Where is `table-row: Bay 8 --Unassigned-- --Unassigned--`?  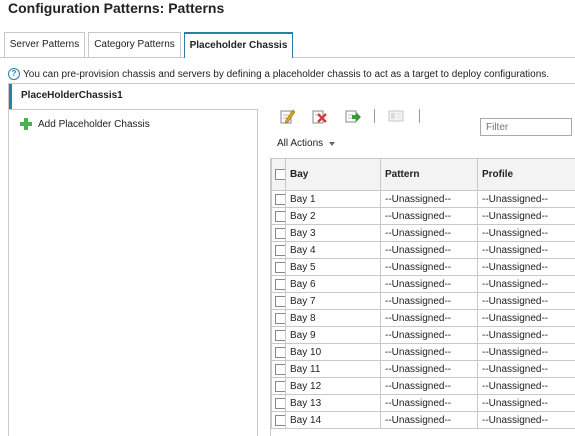 table-row: Bay 8 --Unassigned-- --Unassigned-- is located at coordinates (423, 318).